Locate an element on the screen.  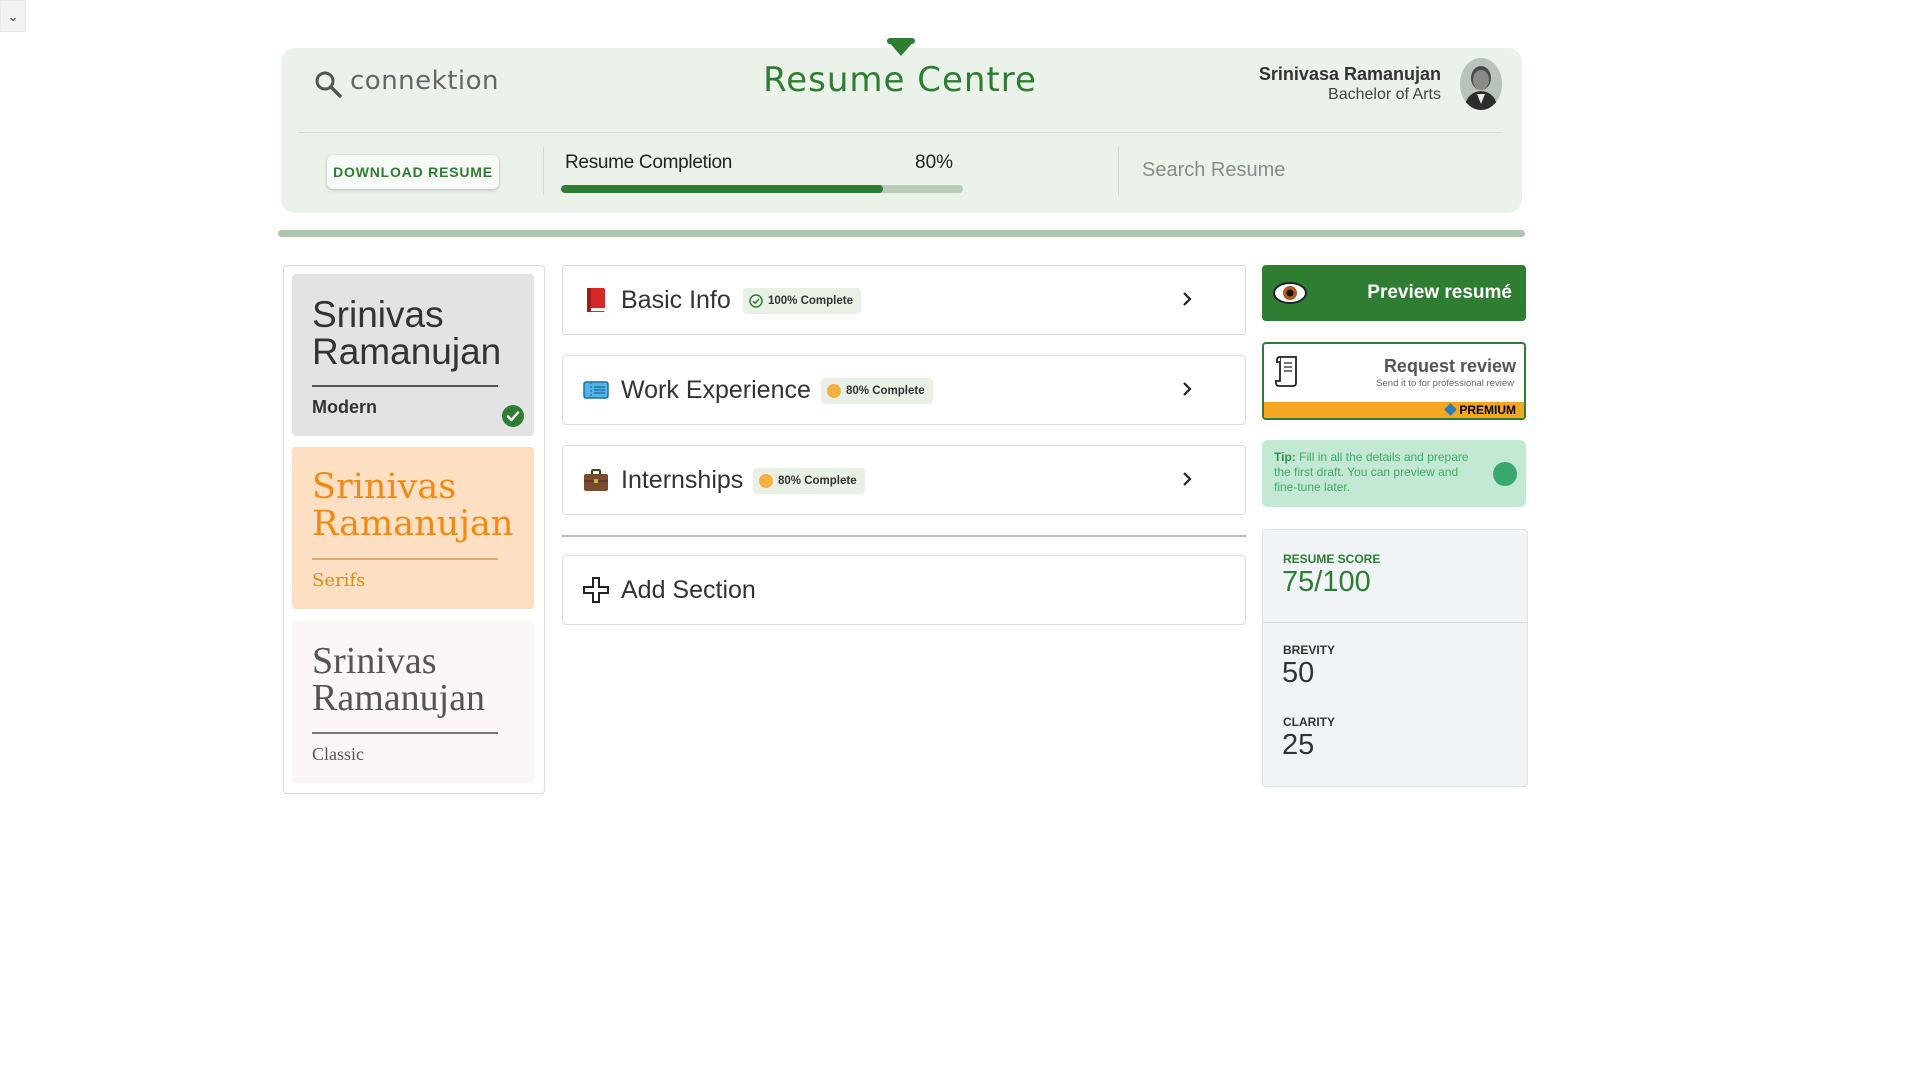
review-title: Request review is located at coordinates (1449, 366).